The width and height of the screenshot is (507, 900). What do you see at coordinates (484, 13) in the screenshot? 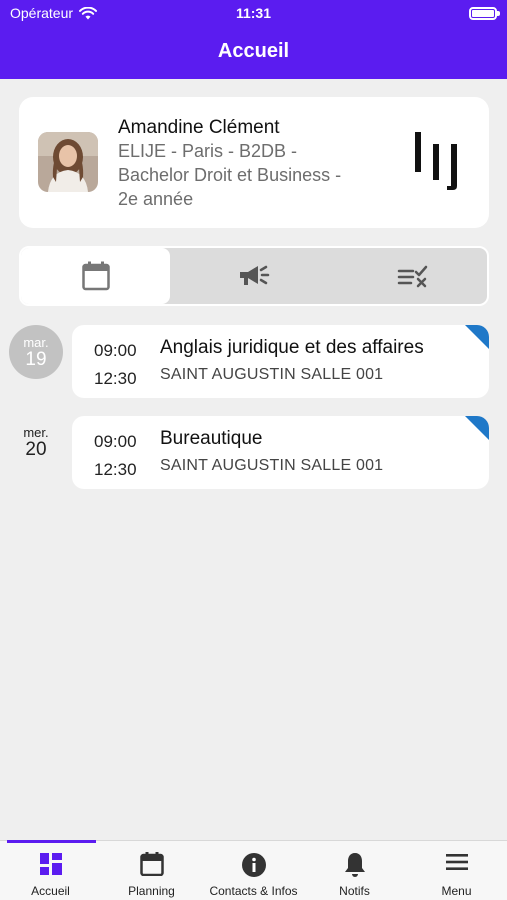
I see `battery-icon` at bounding box center [484, 13].